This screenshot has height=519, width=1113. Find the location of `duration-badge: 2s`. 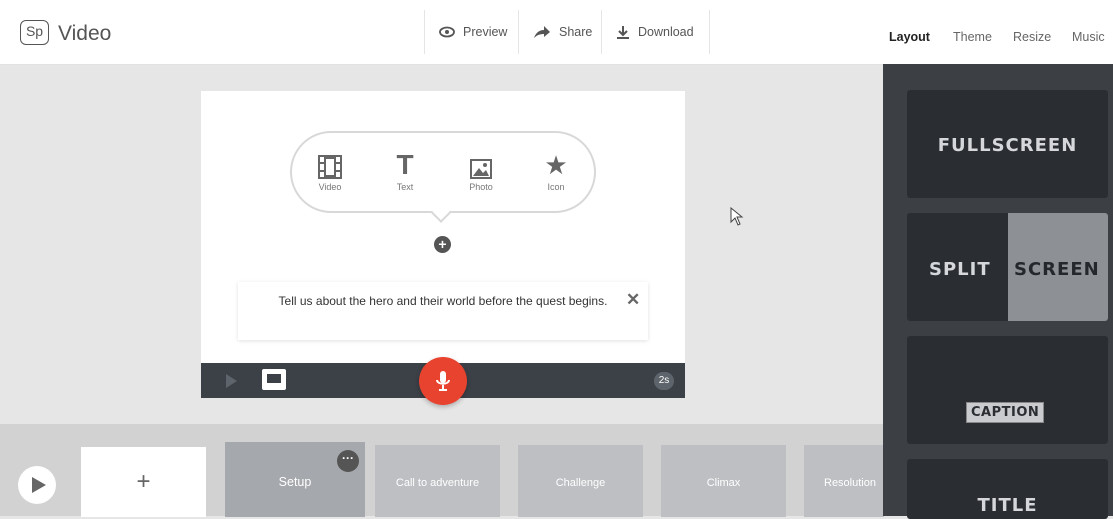

duration-badge: 2s is located at coordinates (664, 381).